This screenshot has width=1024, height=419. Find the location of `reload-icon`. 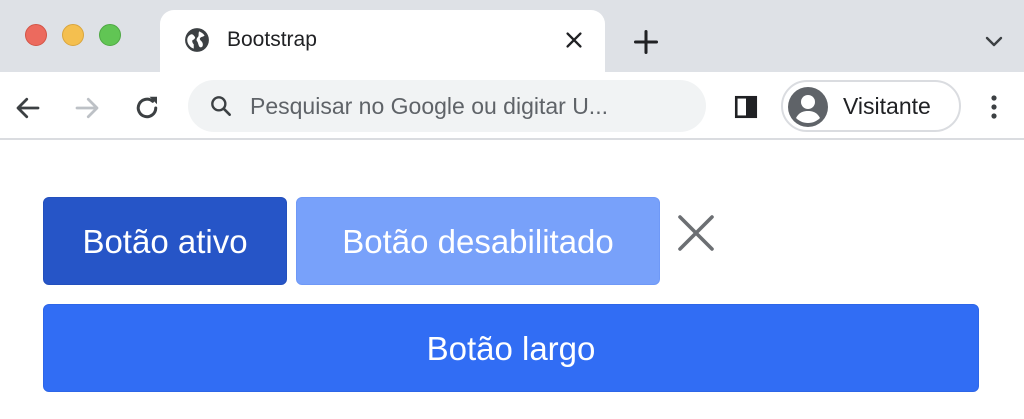

reload-icon is located at coordinates (147, 108).